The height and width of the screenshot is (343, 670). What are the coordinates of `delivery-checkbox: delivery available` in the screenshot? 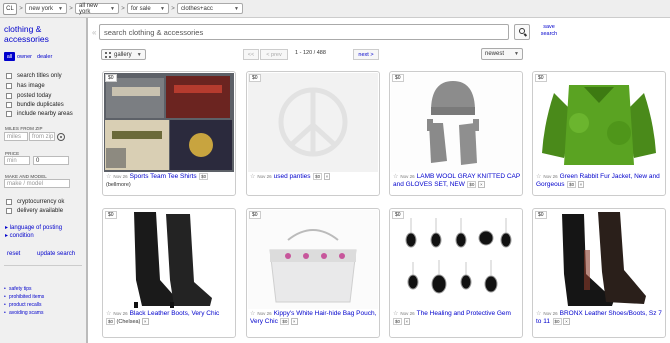 It's located at (34, 211).